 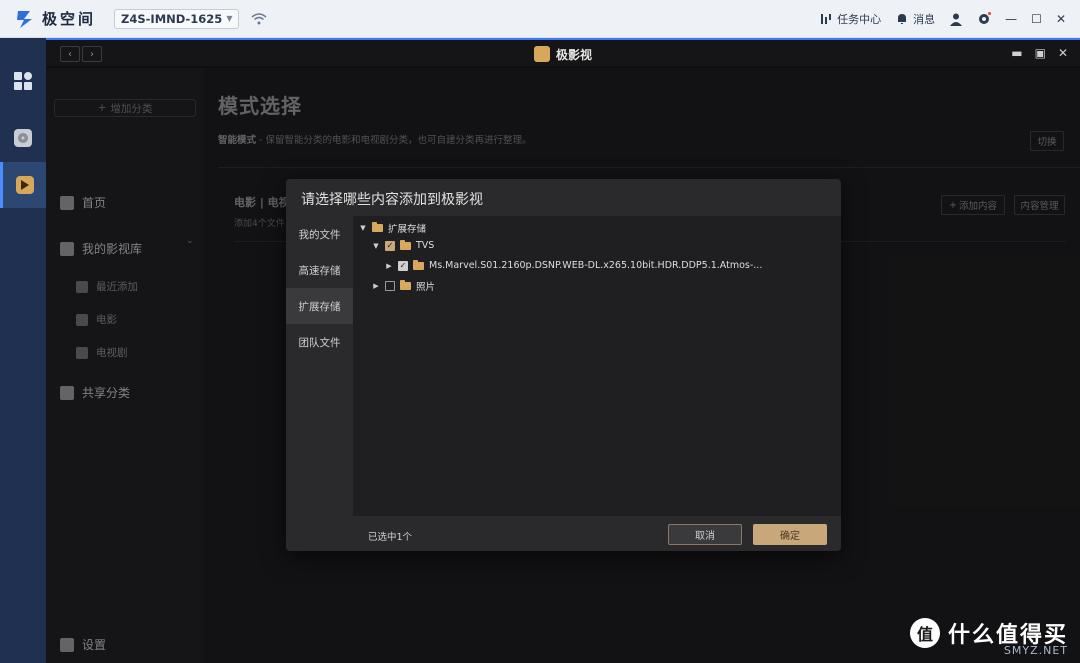 I want to click on device-name: Z4S-IMND-1625, so click(x=172, y=18).